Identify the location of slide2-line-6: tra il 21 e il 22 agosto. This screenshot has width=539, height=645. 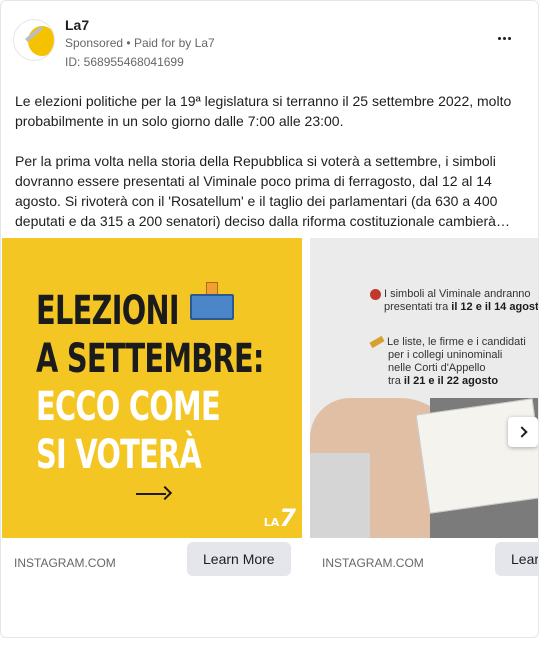
(443, 381).